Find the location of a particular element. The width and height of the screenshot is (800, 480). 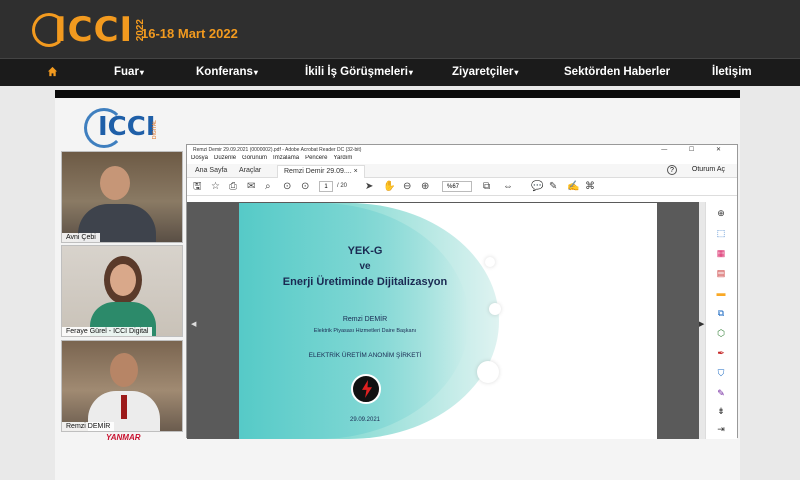

scroll-mode-icon: ⇔ is located at coordinates (508, 187).